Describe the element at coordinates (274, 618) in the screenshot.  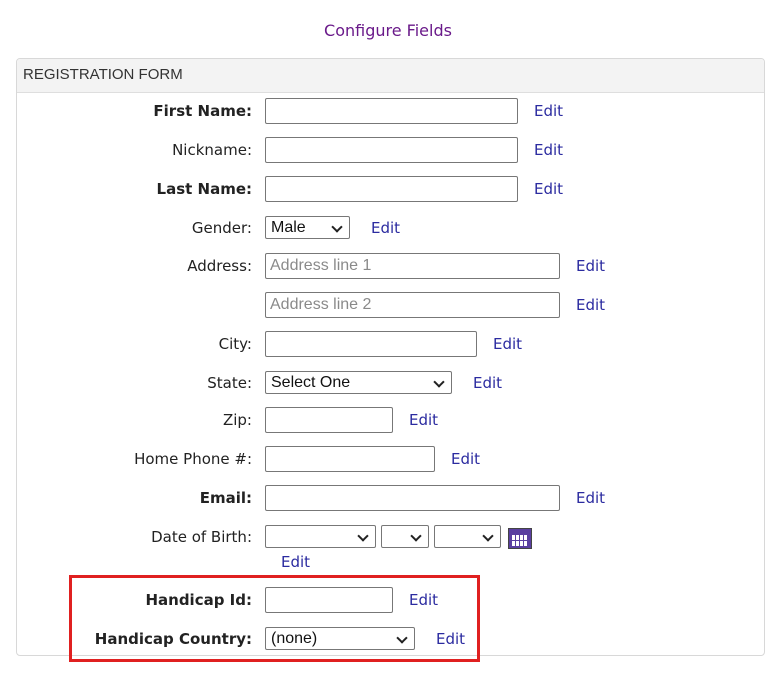
I see `highlight-box` at that location.